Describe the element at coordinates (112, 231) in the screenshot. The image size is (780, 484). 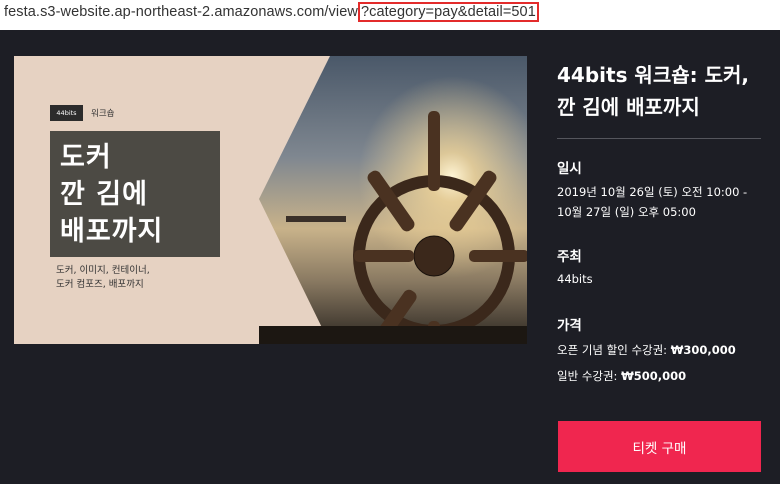
I see `banner-title-line: 배포까지` at that location.